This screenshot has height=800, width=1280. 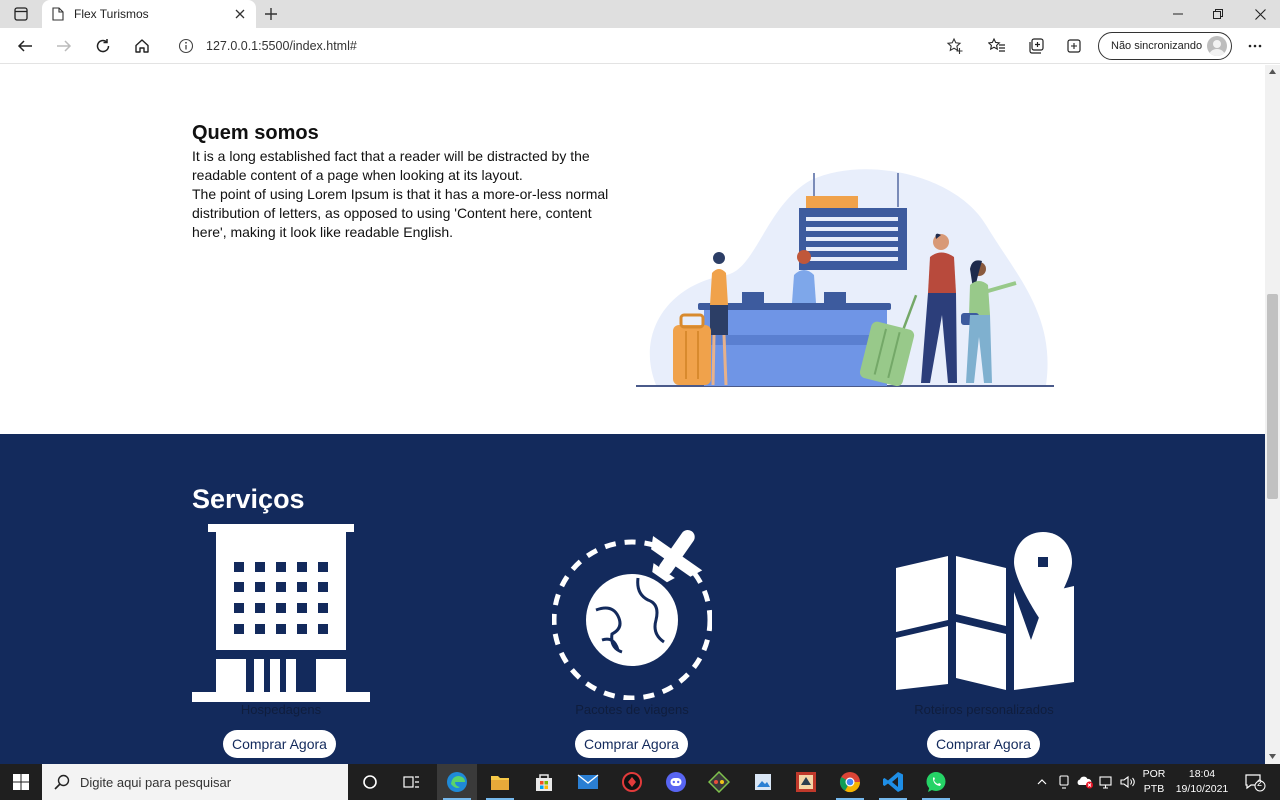 I want to click on about-title: Quem somos, so click(x=255, y=133).